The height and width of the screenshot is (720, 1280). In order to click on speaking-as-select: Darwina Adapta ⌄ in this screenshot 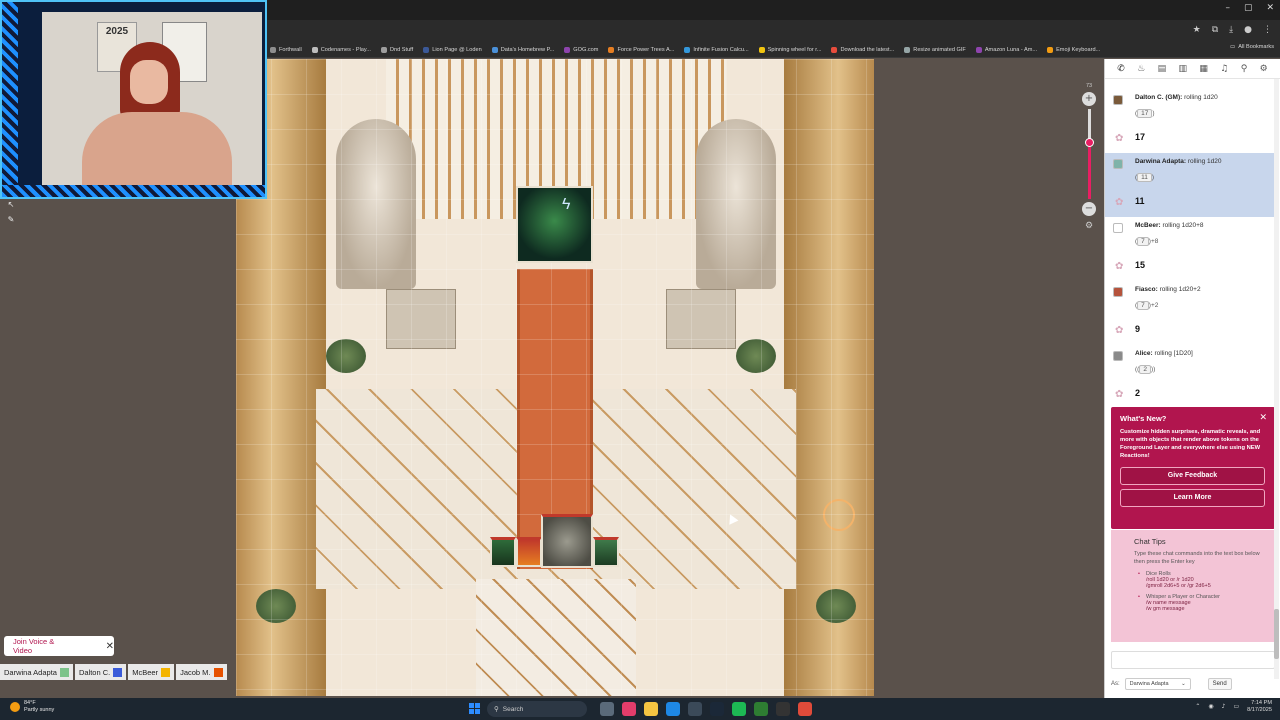, I will do `click(1157, 684)`.